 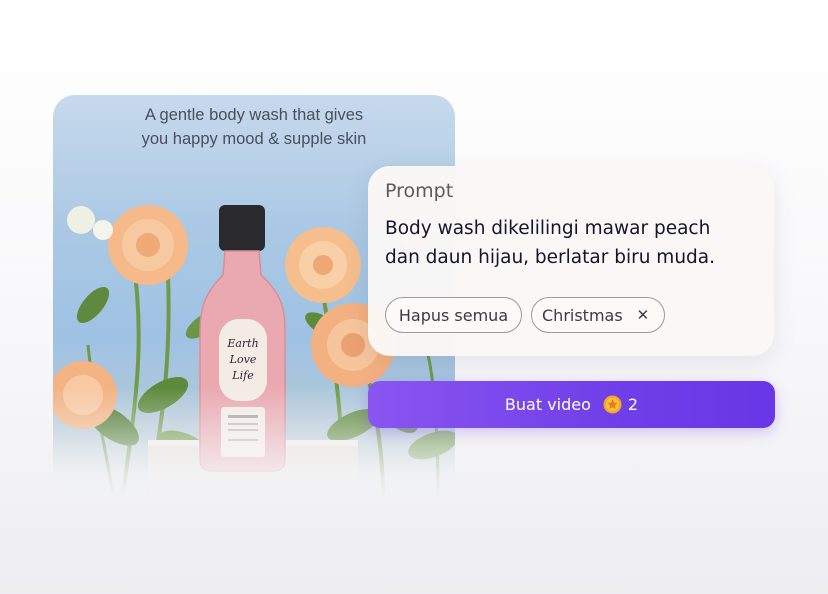 What do you see at coordinates (242, 343) in the screenshot?
I see `svg-text: Earth` at bounding box center [242, 343].